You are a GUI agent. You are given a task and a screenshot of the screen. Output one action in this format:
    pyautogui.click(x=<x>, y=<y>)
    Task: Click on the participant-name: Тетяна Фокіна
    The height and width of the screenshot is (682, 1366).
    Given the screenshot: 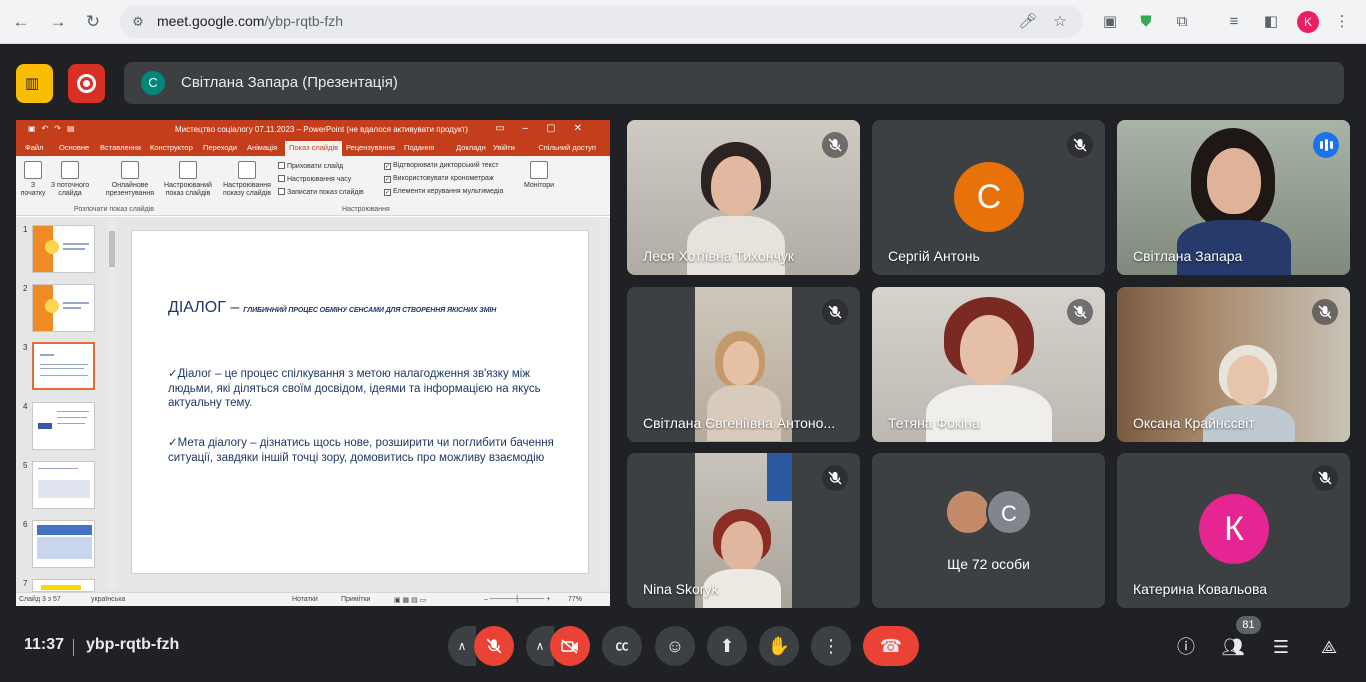 What is the action you would take?
    pyautogui.click(x=934, y=423)
    